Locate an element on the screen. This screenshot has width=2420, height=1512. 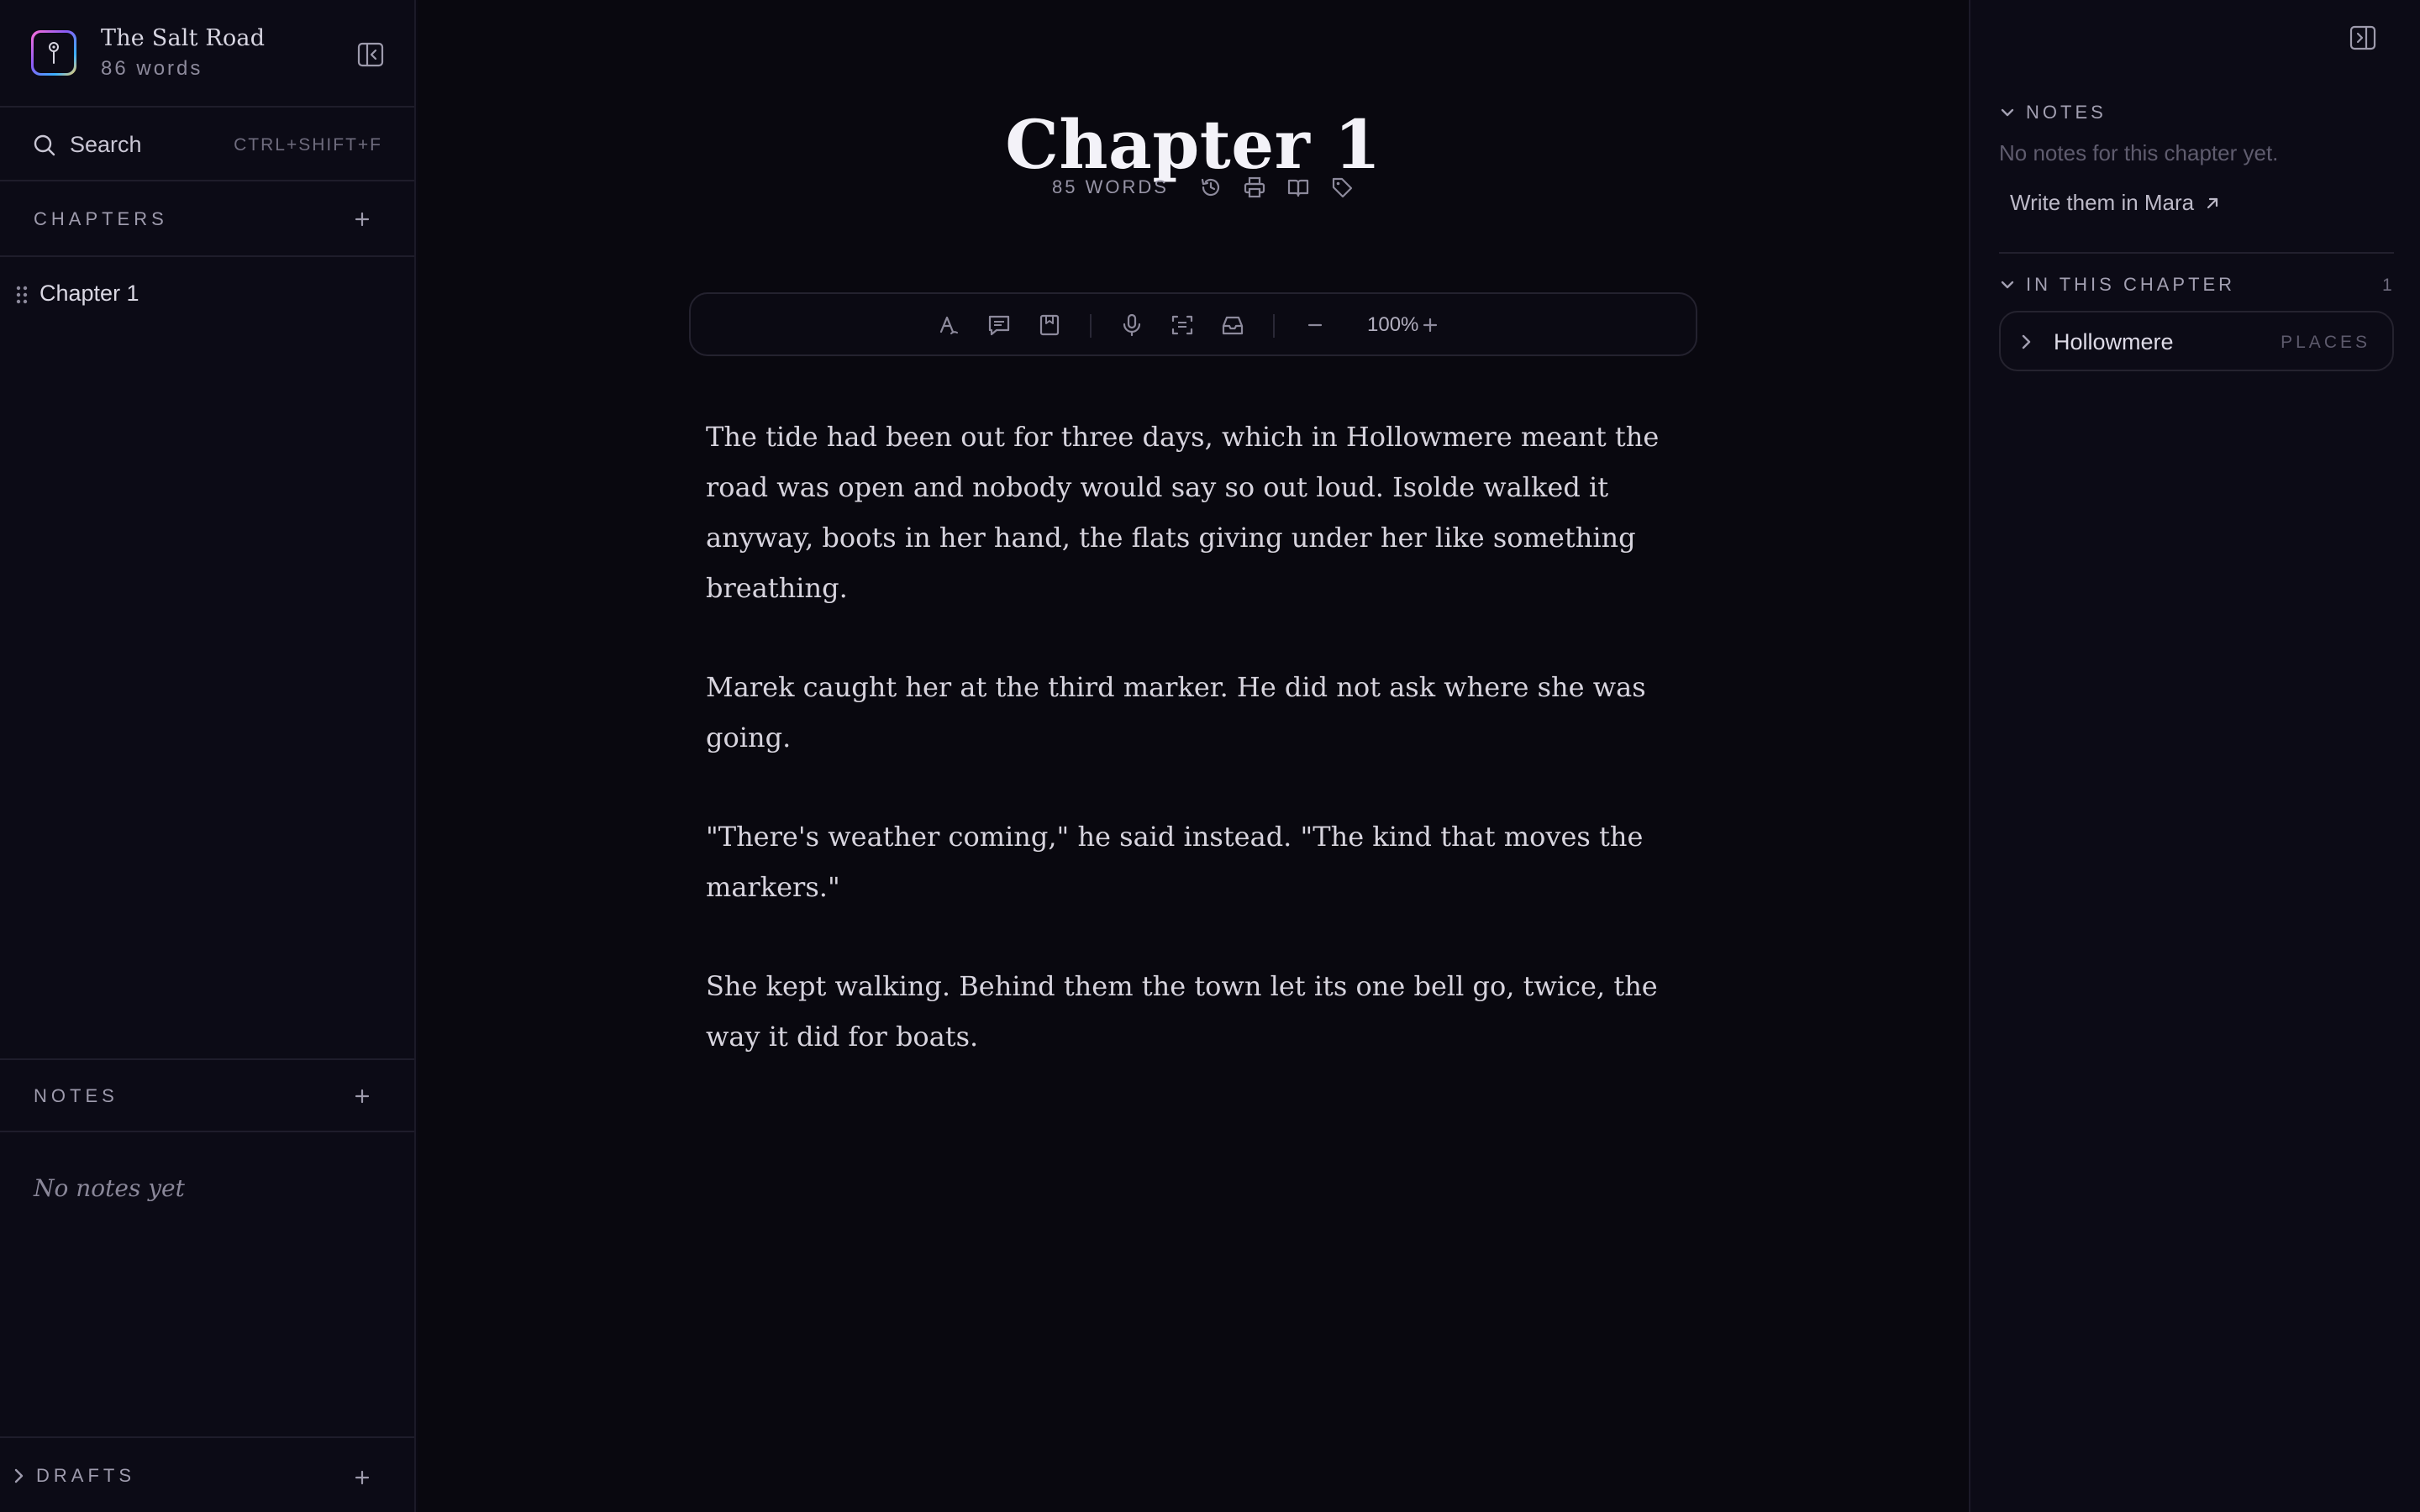
entity-type-badge: PLACES is located at coordinates (2326, 342).